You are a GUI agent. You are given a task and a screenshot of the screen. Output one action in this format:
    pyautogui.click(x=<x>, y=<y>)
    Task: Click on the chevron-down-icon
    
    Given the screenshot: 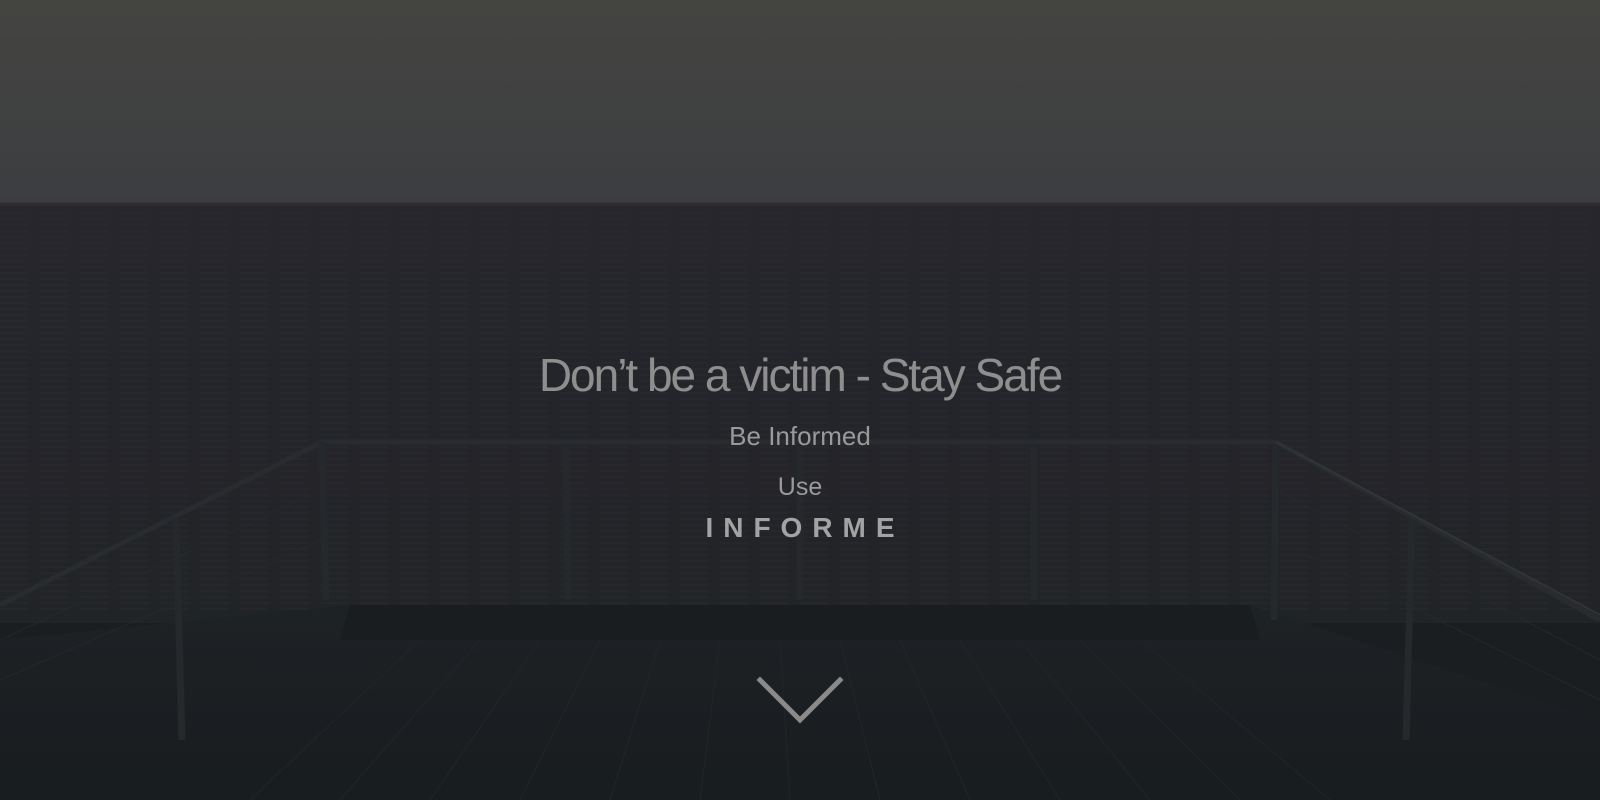 What is the action you would take?
    pyautogui.click(x=800, y=700)
    